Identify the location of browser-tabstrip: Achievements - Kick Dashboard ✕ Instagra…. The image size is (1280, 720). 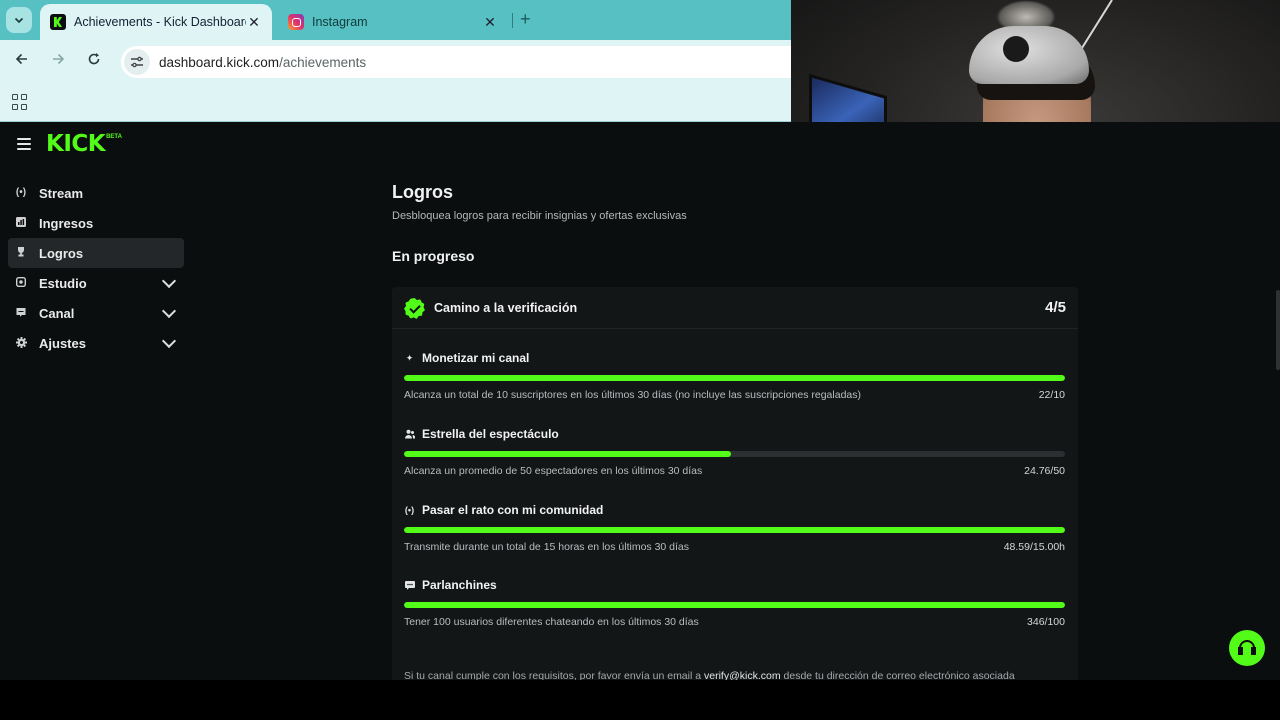
(395, 20).